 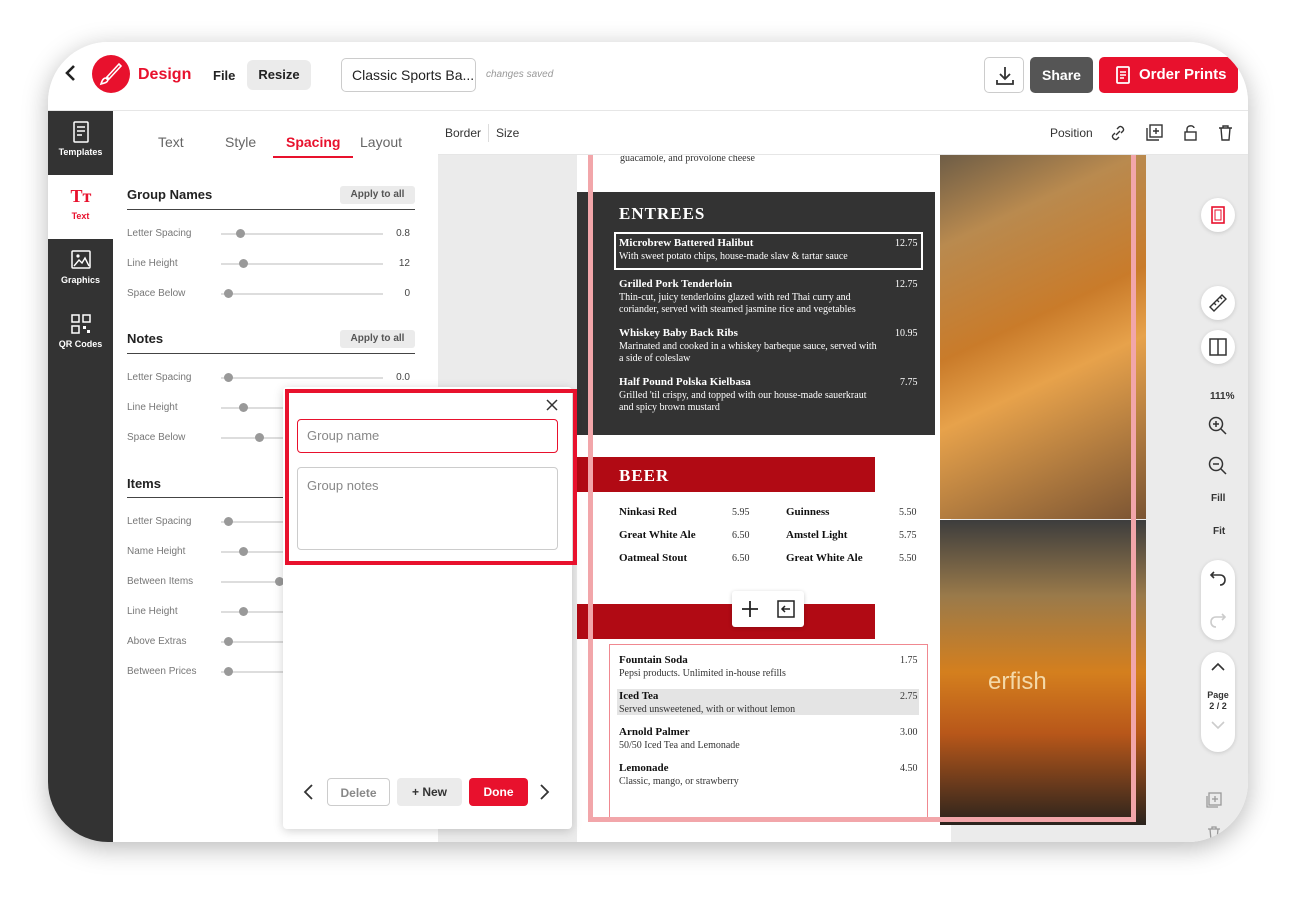 I want to click on nav-templates: Templates, so click(x=80, y=143).